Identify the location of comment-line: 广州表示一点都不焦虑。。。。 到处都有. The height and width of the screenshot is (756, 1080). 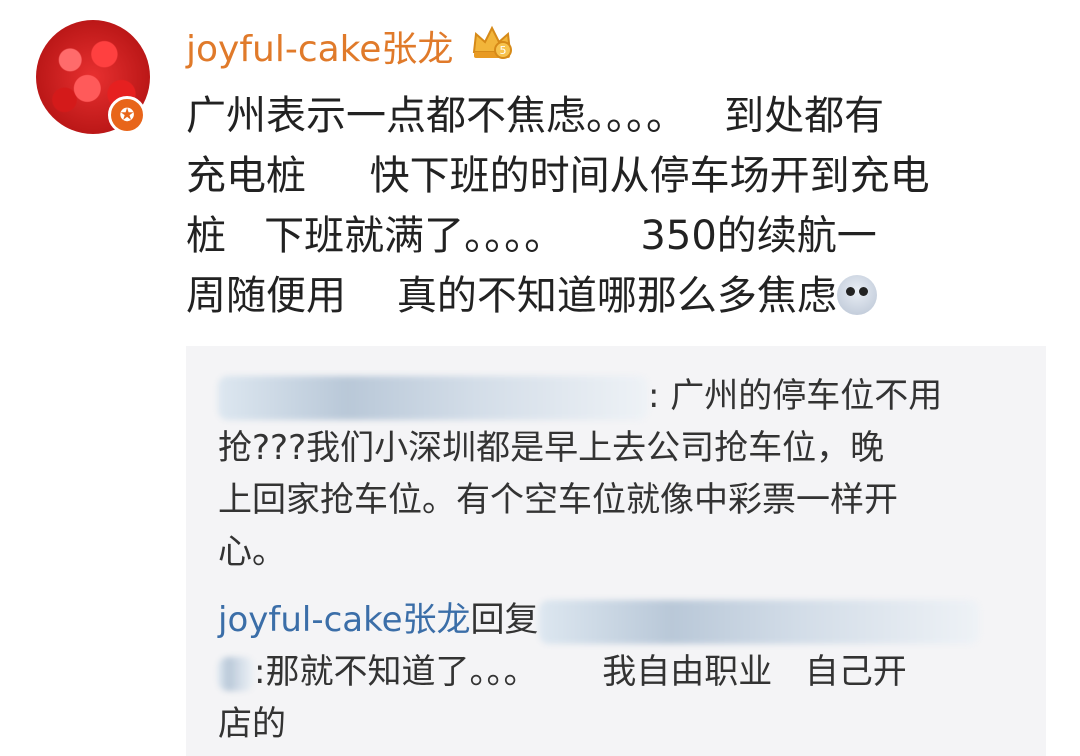
(535, 116).